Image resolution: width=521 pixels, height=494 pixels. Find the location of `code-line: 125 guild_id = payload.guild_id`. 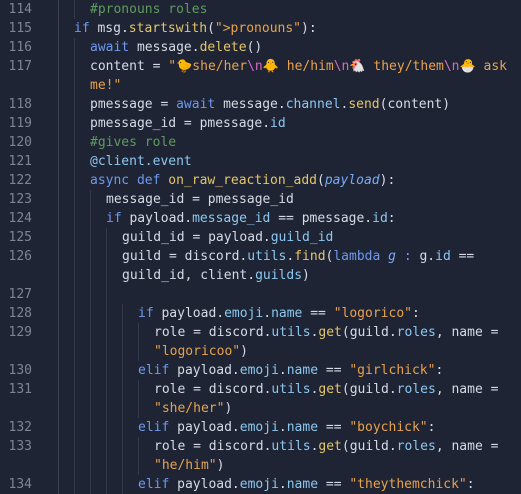

code-line: 125 guild_id = payload.guild_id is located at coordinates (260, 237).